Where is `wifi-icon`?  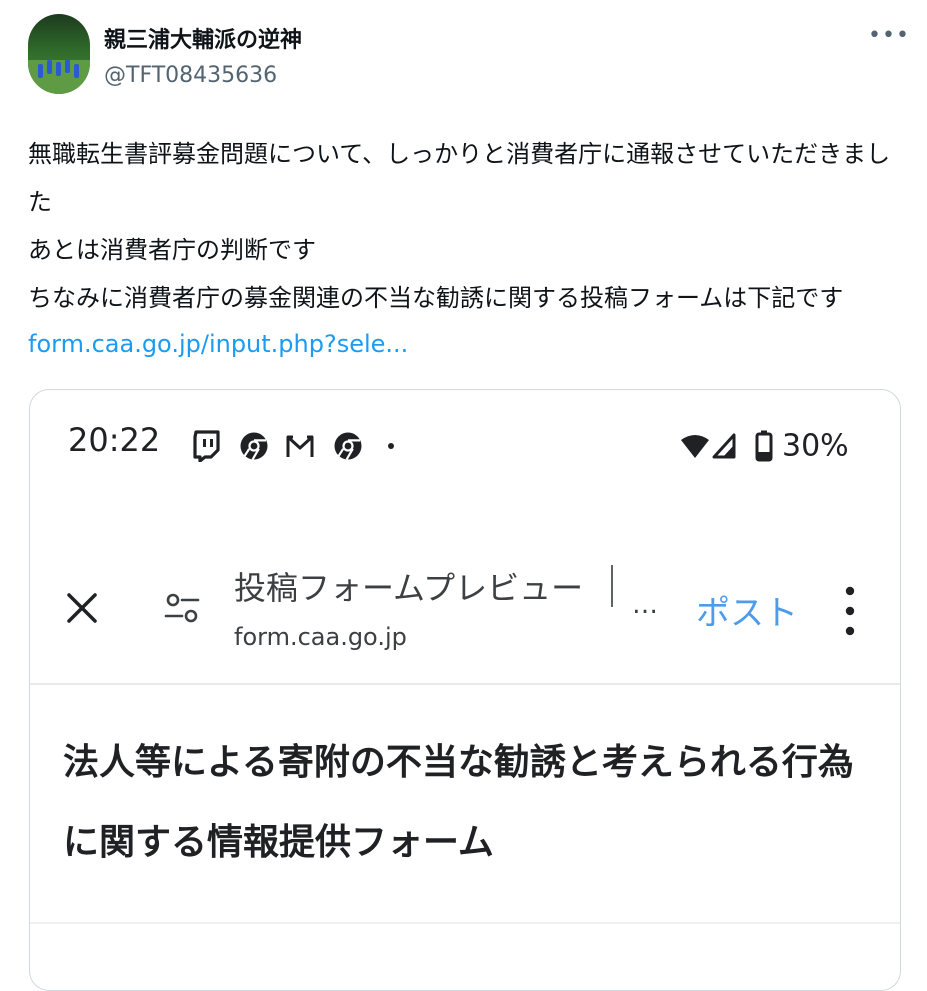 wifi-icon is located at coordinates (695, 446).